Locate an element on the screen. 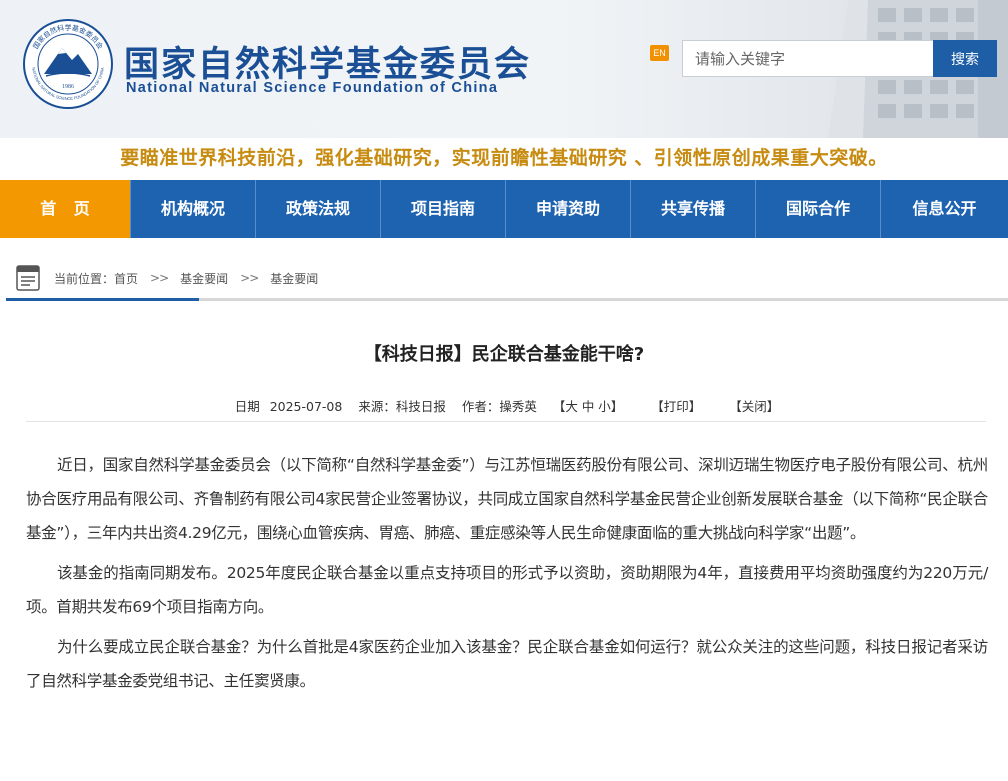 The height and width of the screenshot is (781, 1008). svg-text: 1986 is located at coordinates (68, 87).